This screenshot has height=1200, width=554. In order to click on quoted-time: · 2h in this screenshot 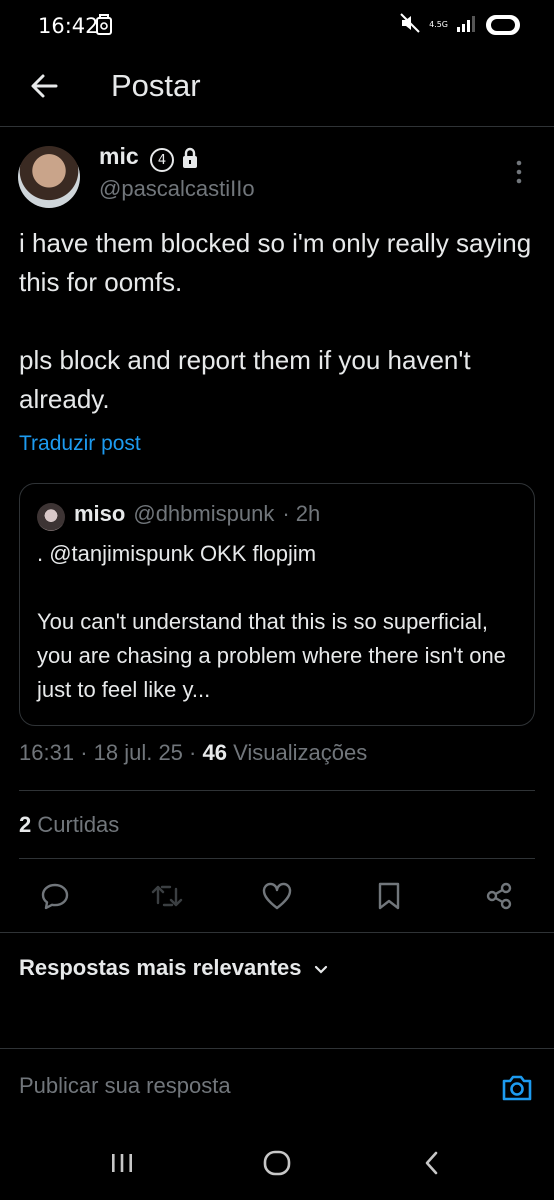, I will do `click(301, 513)`.